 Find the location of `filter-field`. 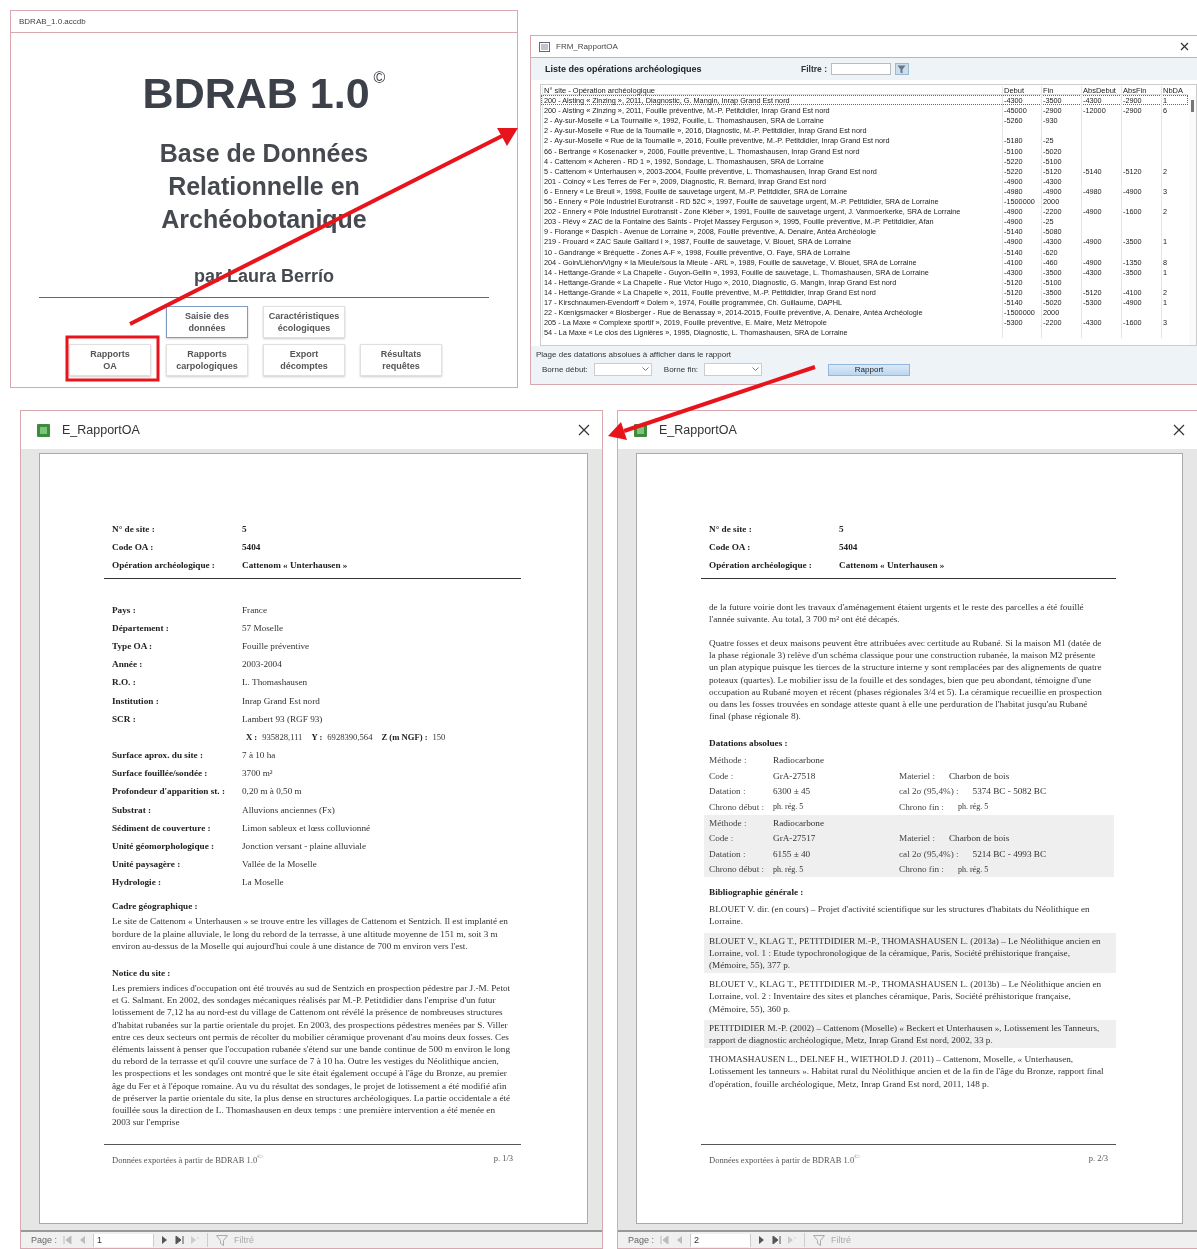

filter-field is located at coordinates (861, 69).